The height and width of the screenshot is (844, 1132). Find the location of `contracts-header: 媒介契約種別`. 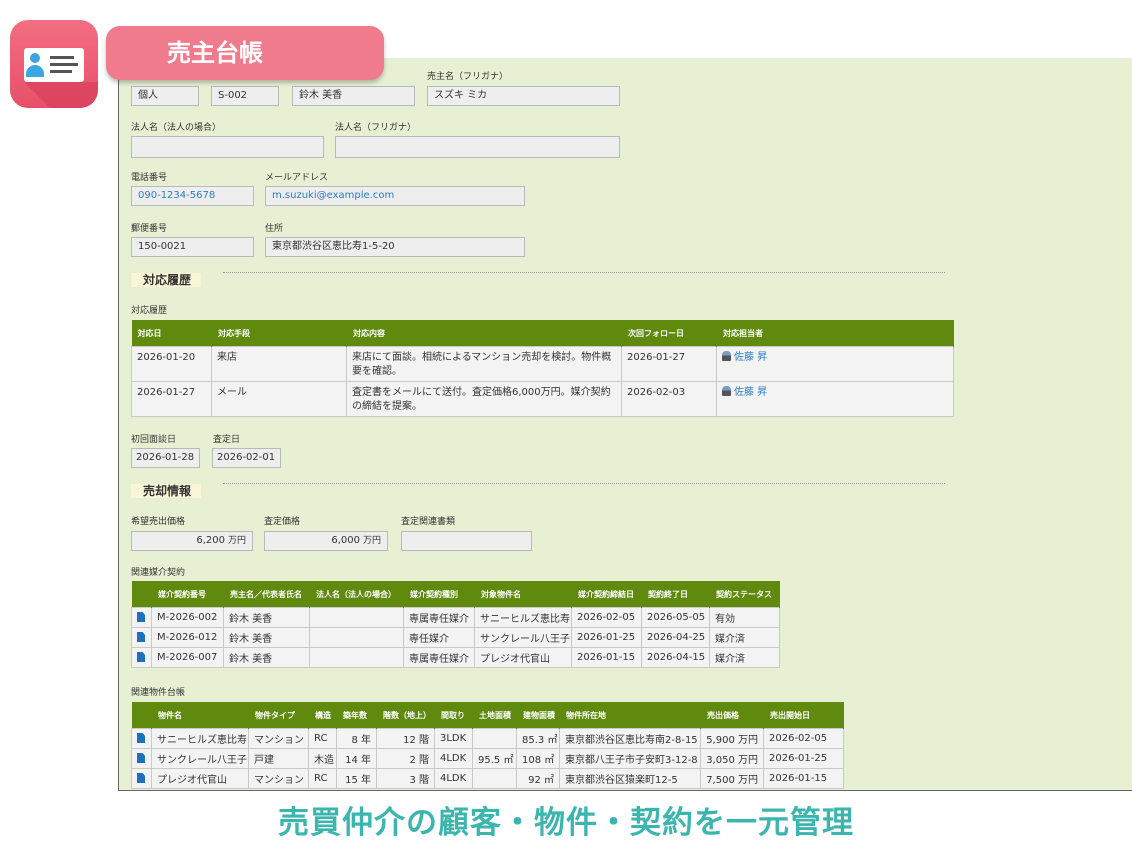

contracts-header: 媒介契約種別 is located at coordinates (439, 594).